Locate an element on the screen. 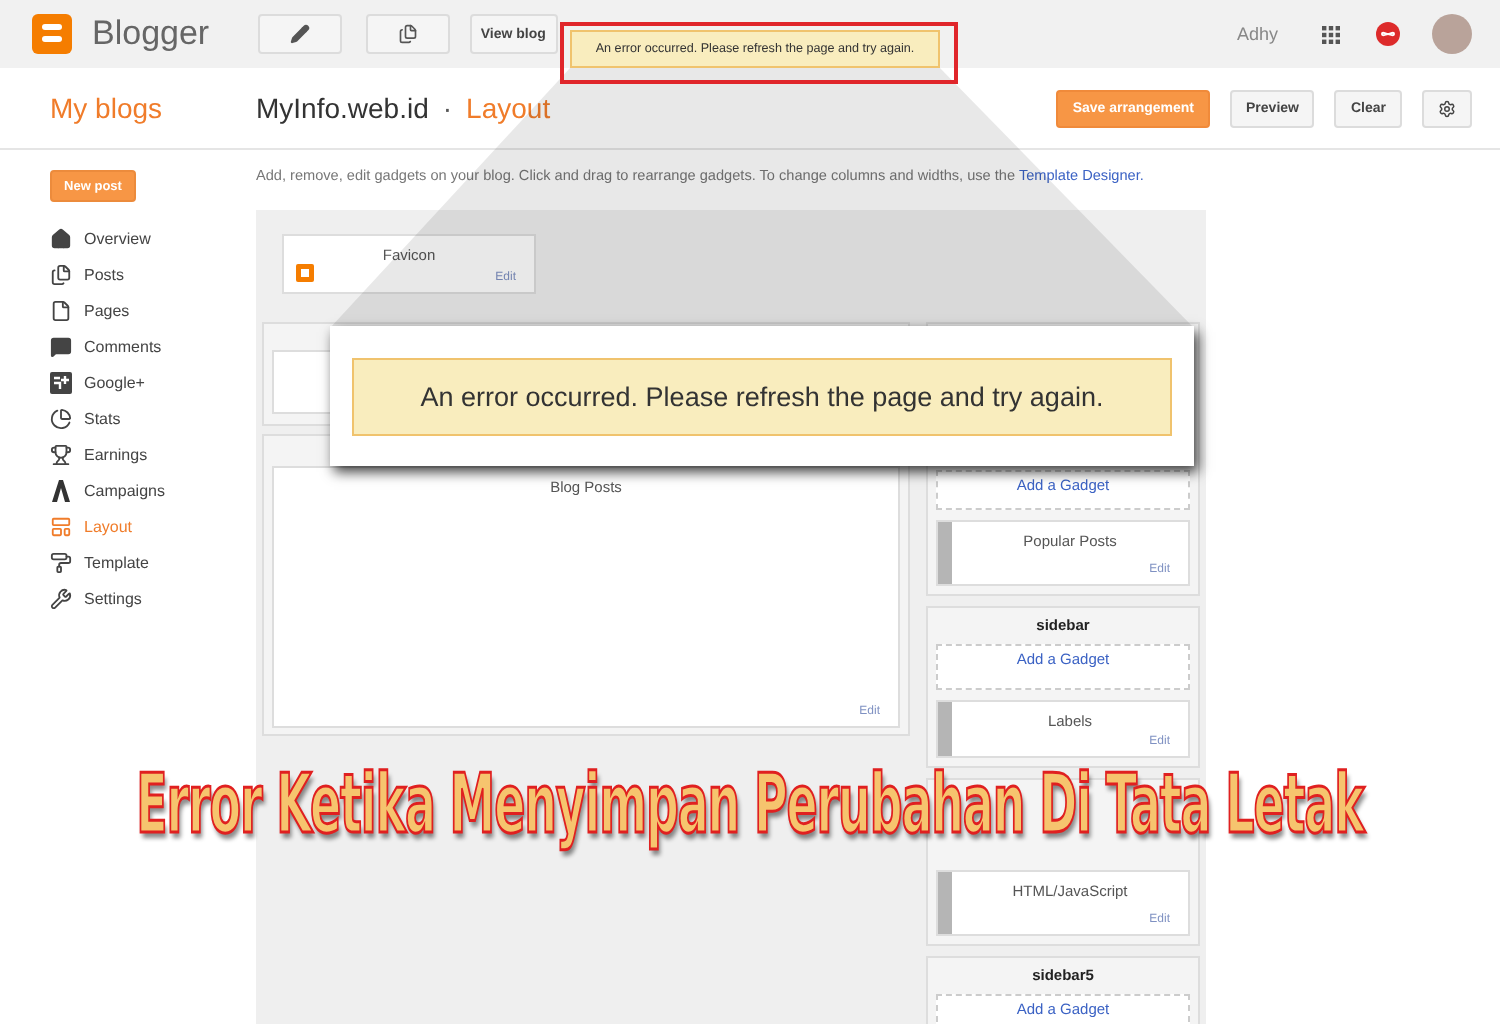 The height and width of the screenshot is (1024, 1500). google-plus-icon is located at coordinates (61, 382).